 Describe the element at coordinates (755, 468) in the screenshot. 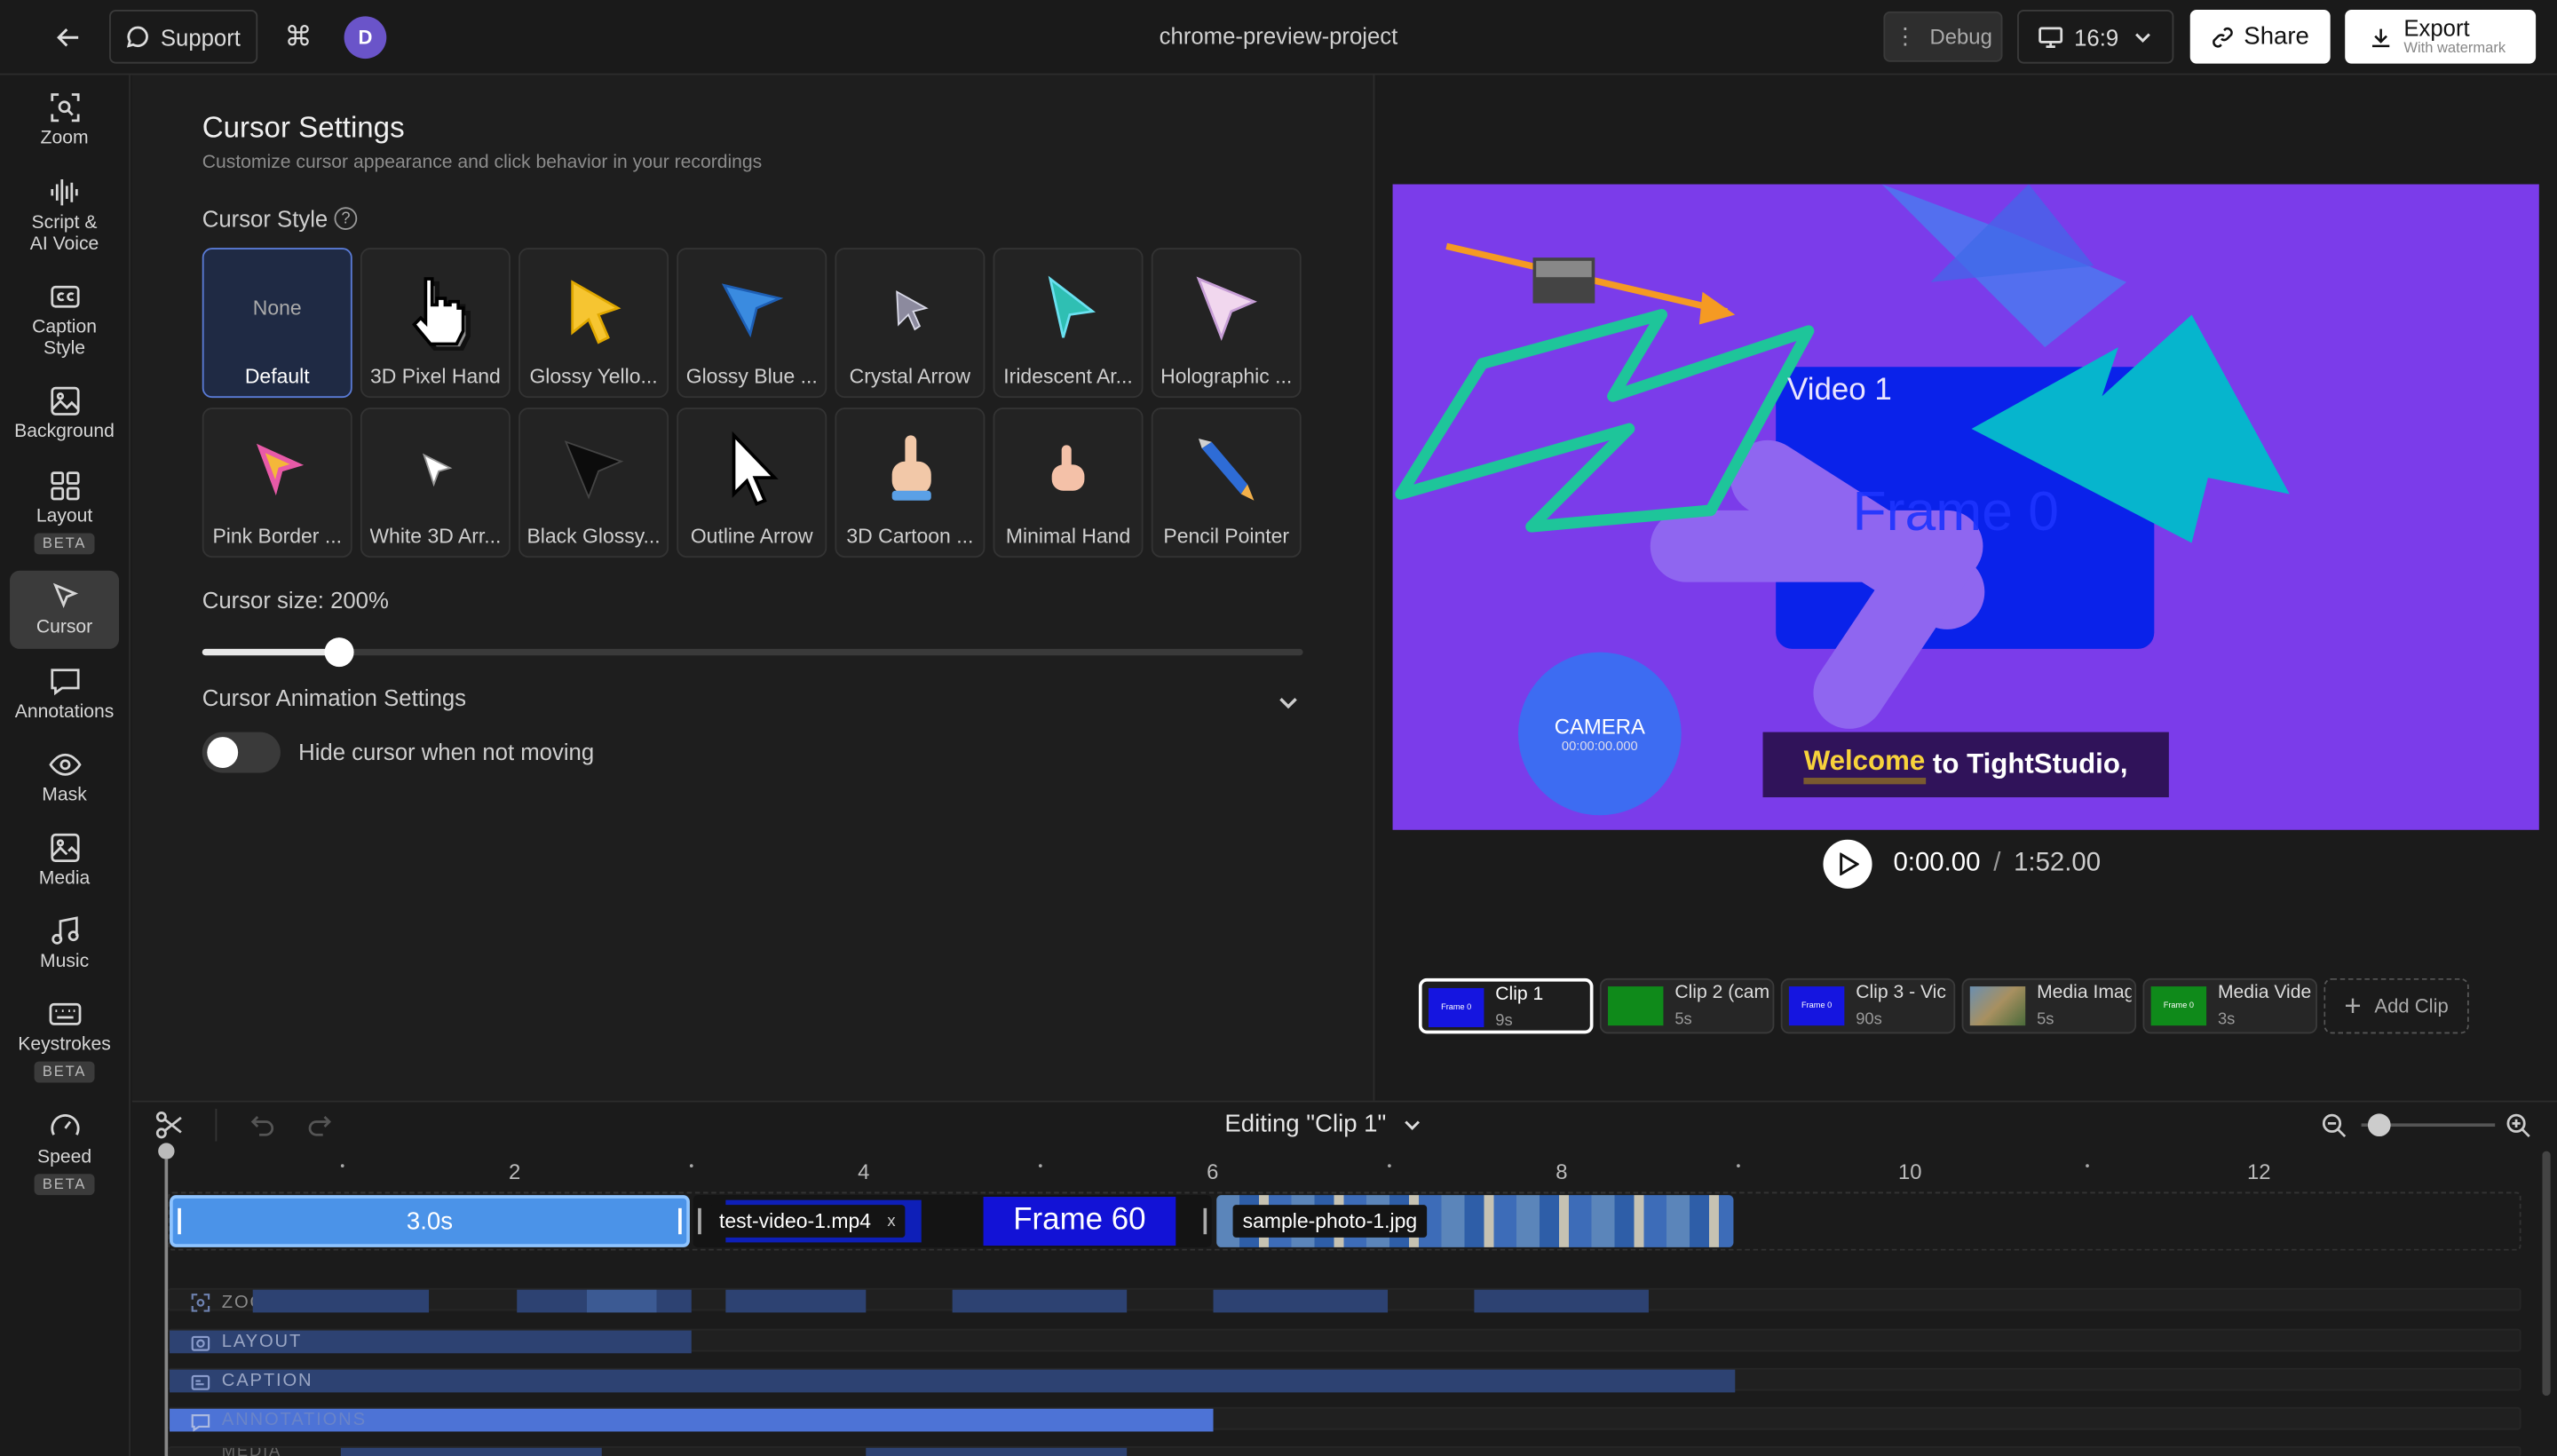

I see `outline-arrow-cursor-icon` at that location.